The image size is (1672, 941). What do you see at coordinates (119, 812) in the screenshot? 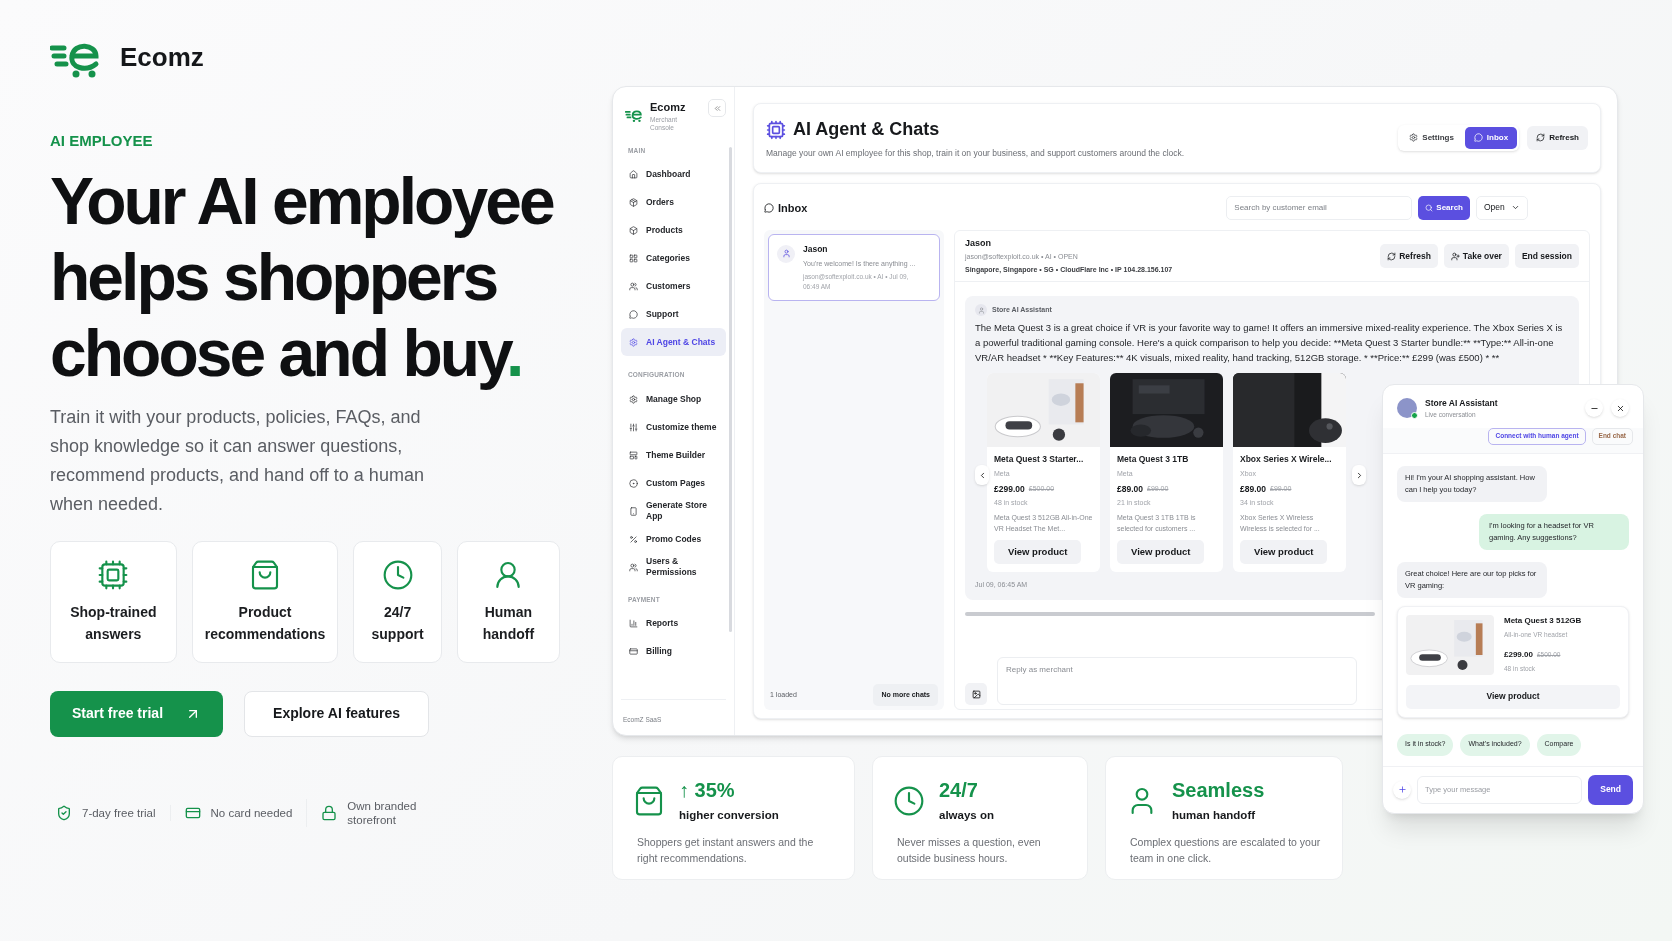
I see `perk-label: 7-day free trial` at bounding box center [119, 812].